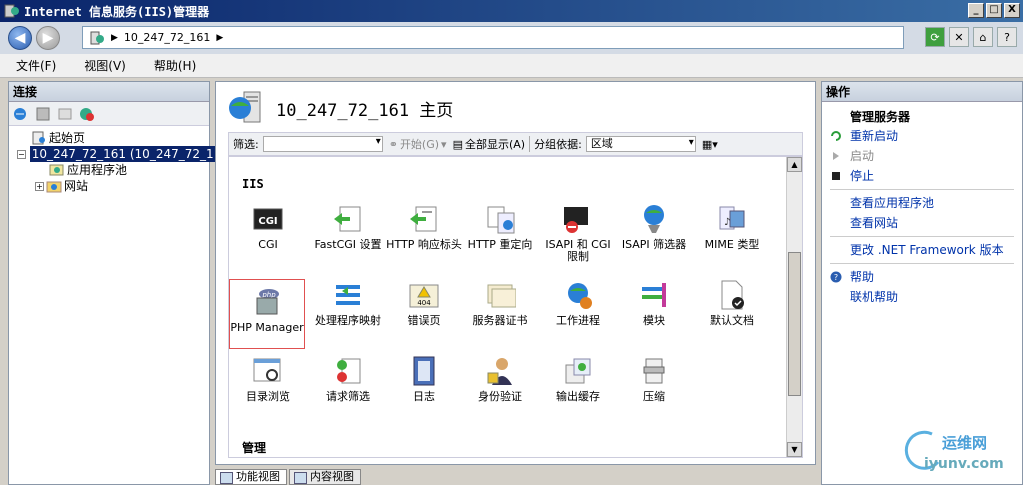 The image size is (1023, 485). Describe the element at coordinates (965, 443) in the screenshot. I see `watermark-text: 运维网` at that location.